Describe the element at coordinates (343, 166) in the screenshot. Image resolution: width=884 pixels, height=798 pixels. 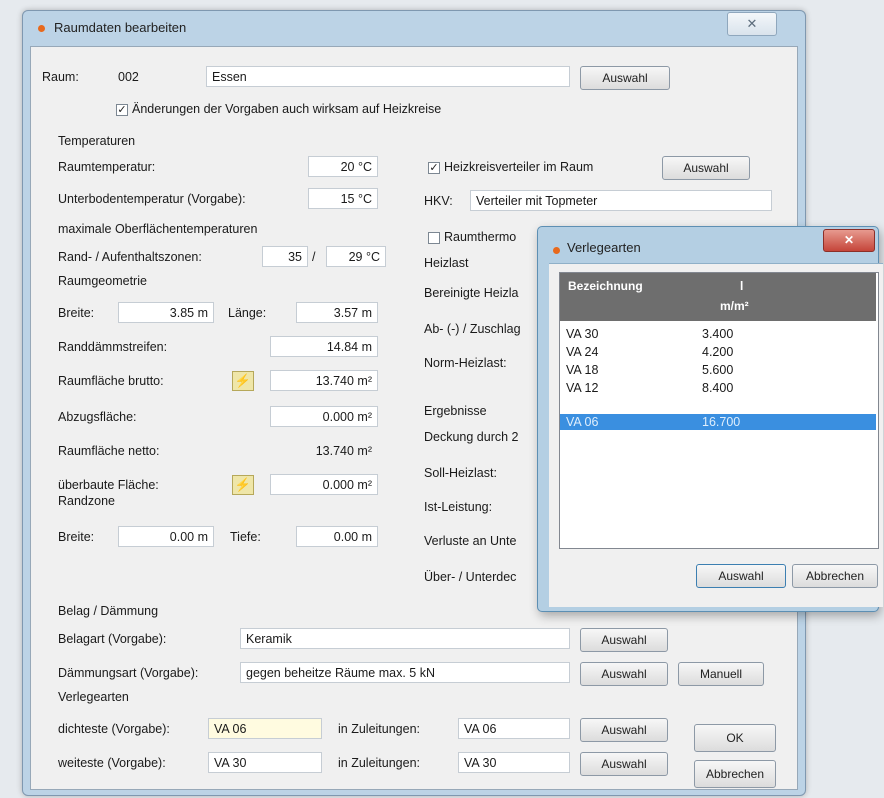
I see `raumtemperatur-field: 20 °C` at that location.